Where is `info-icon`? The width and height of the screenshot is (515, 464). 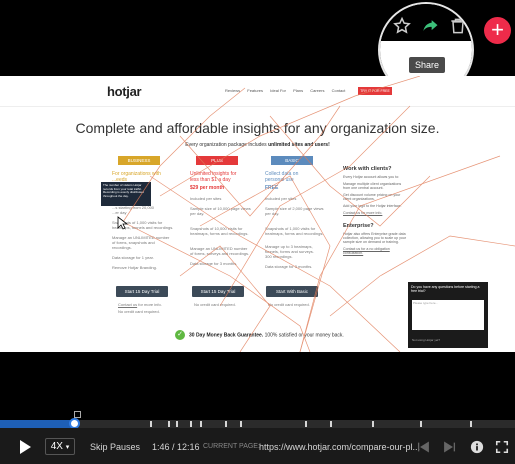
info-icon is located at coordinates (477, 447).